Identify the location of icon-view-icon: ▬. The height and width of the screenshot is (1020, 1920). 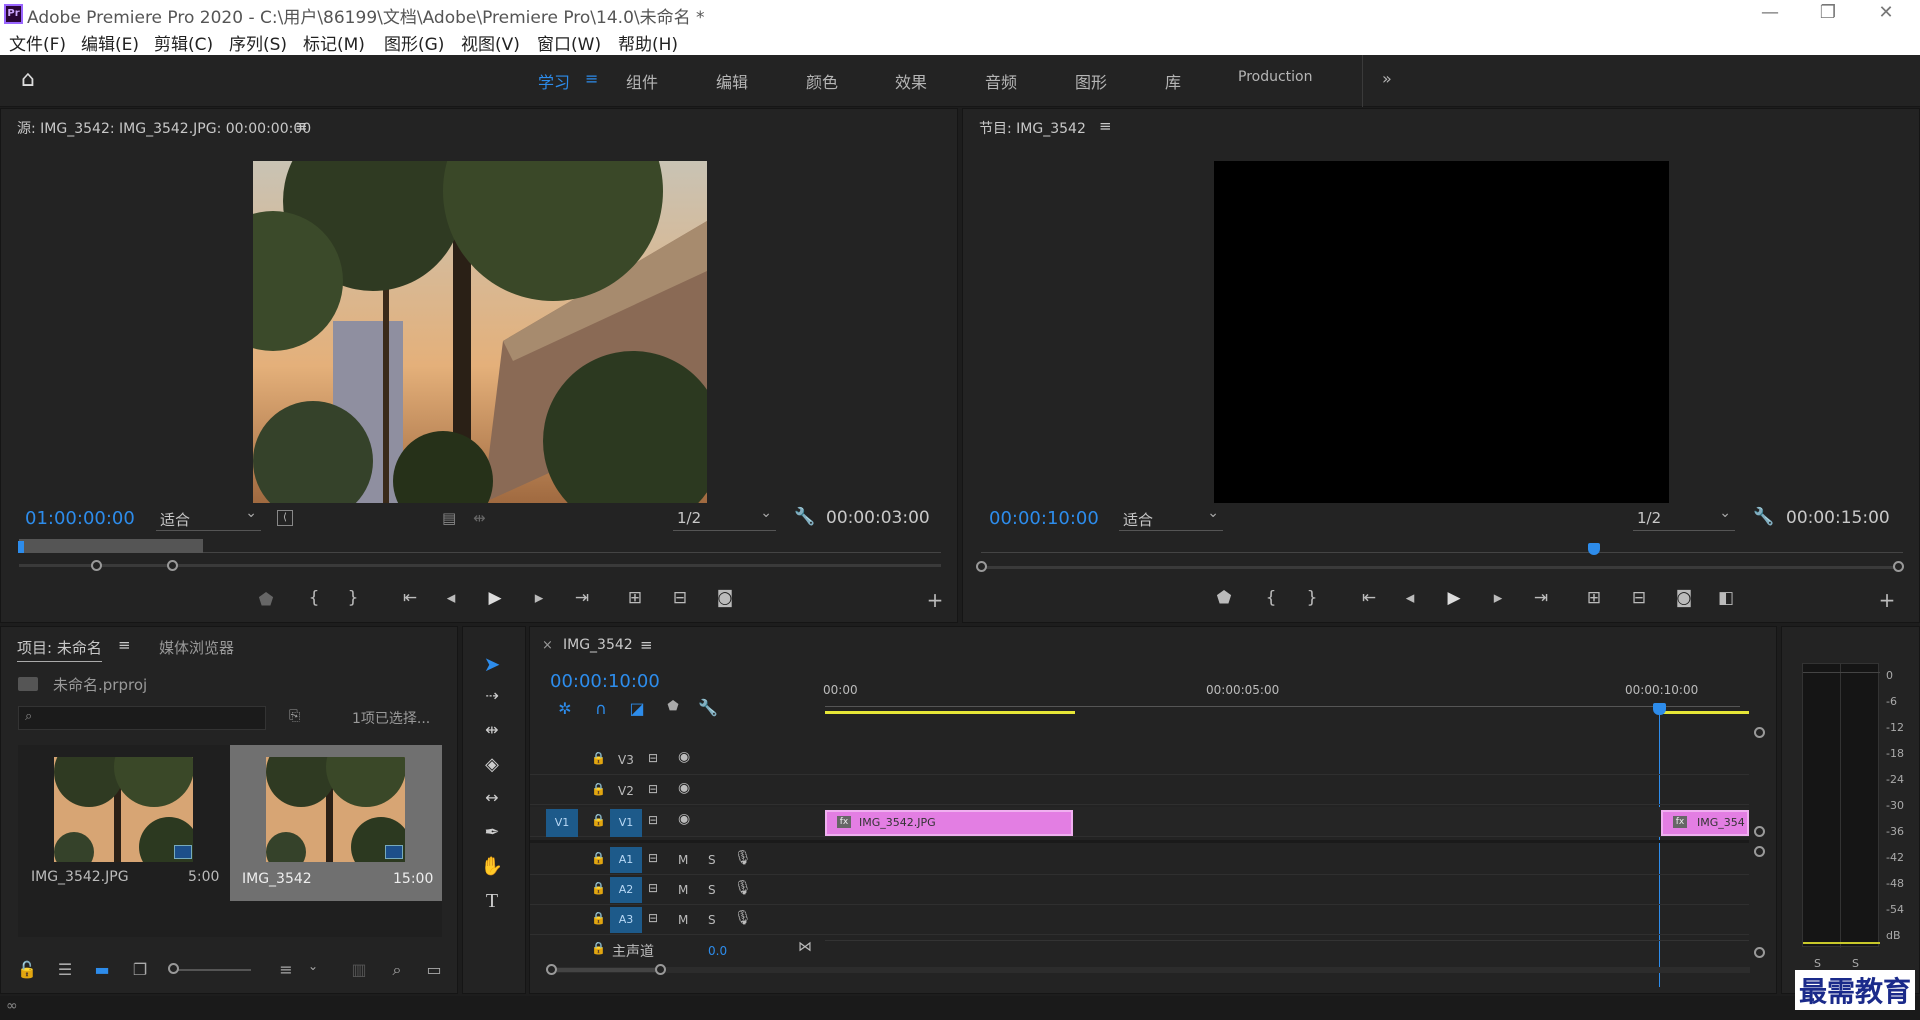
(102, 969).